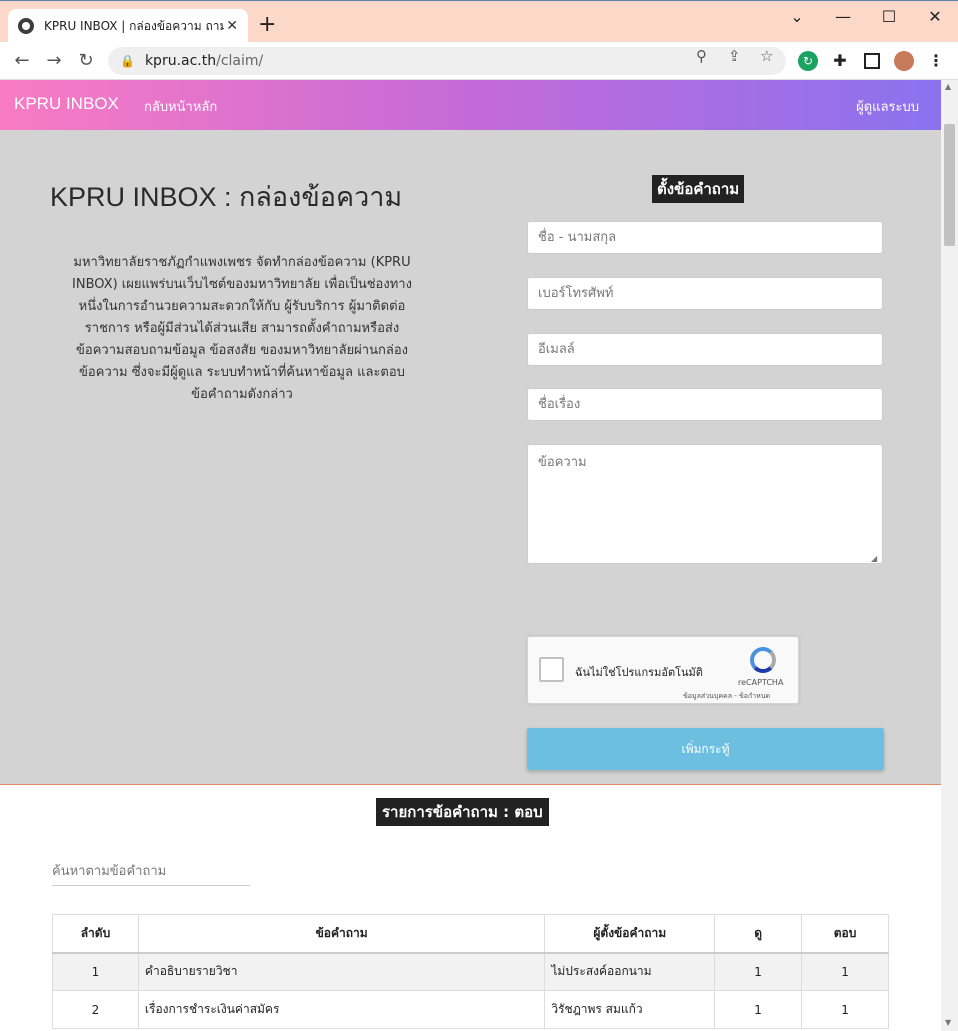  What do you see at coordinates (95, 934) in the screenshot?
I see `col-header-no: ลำดับ` at bounding box center [95, 934].